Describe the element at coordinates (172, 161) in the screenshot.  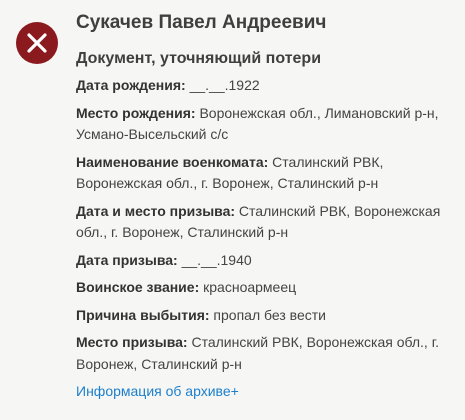
I see `field-label: Наименование военкомата:` at that location.